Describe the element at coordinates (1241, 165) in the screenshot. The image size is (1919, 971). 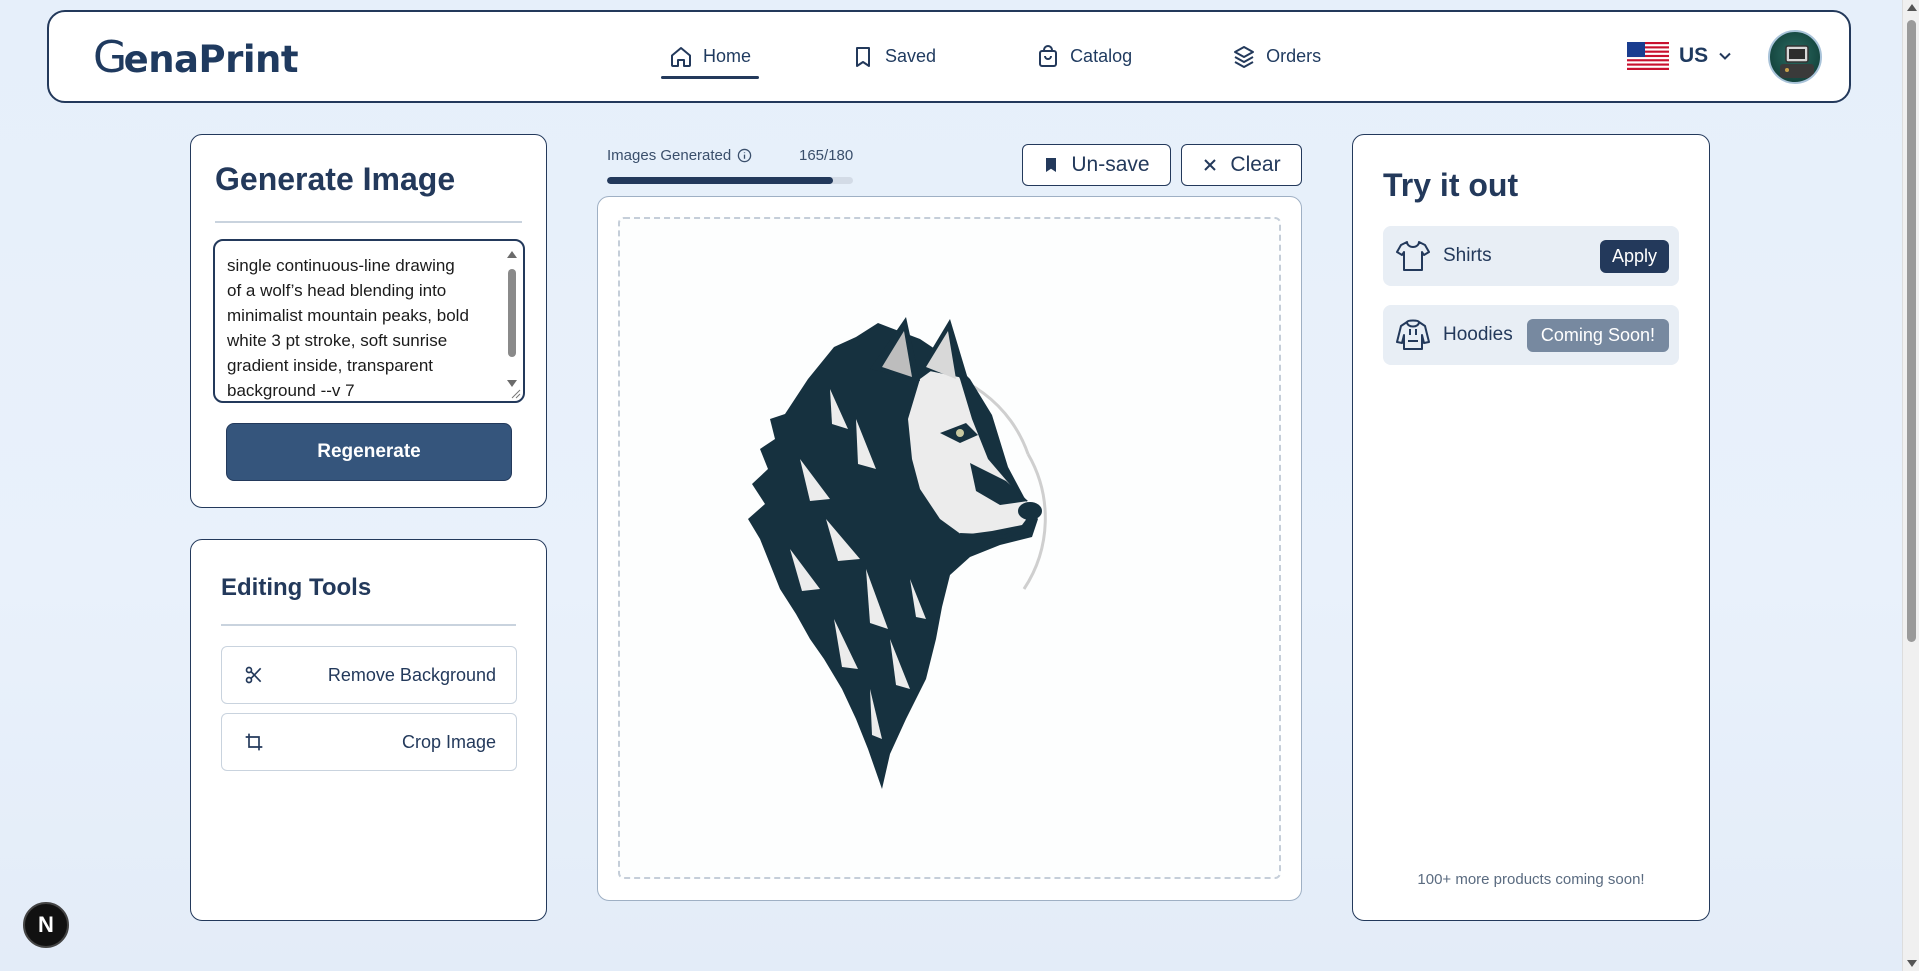
I see `clear-button: Clear` at that location.